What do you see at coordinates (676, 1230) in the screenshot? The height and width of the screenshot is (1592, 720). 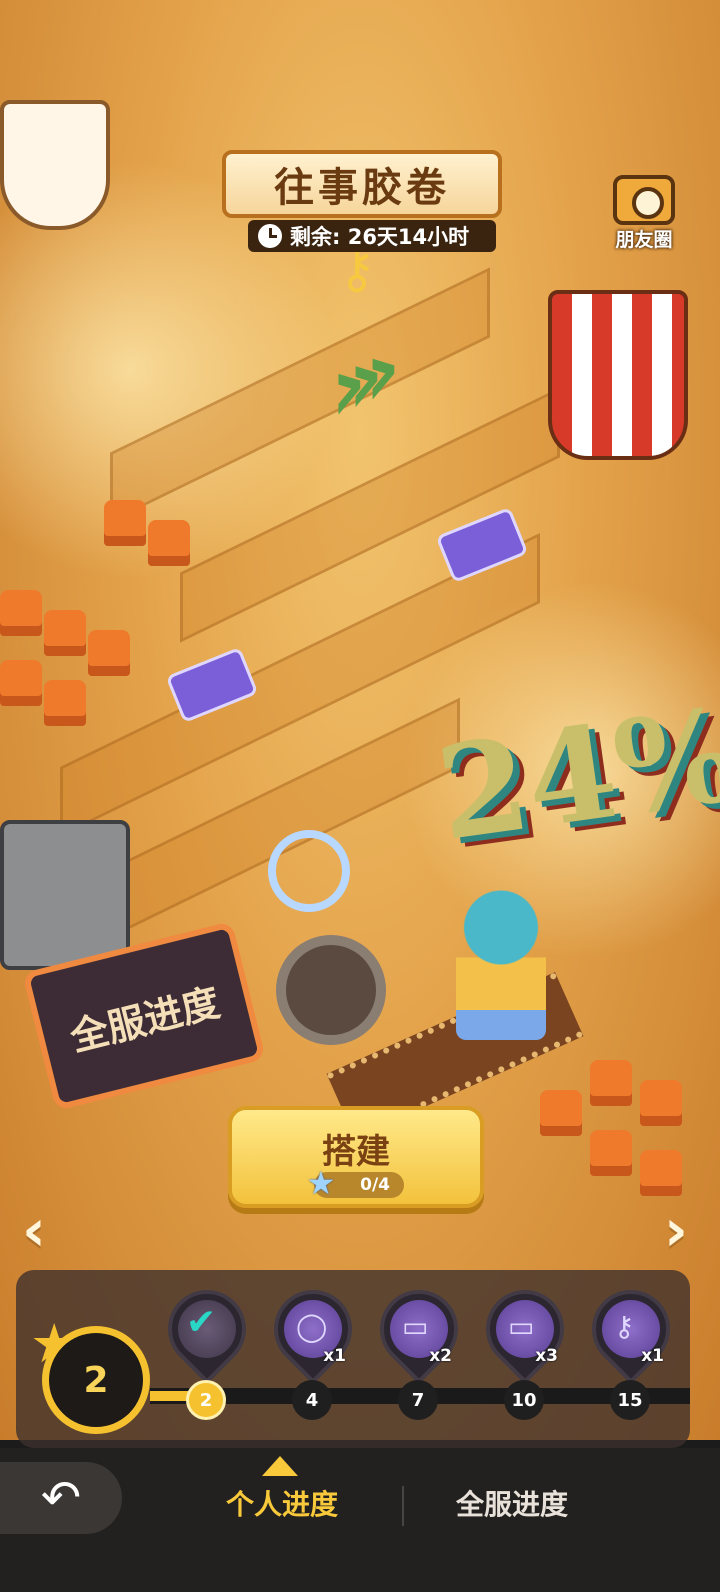 I see `next-arrow-button: ›` at bounding box center [676, 1230].